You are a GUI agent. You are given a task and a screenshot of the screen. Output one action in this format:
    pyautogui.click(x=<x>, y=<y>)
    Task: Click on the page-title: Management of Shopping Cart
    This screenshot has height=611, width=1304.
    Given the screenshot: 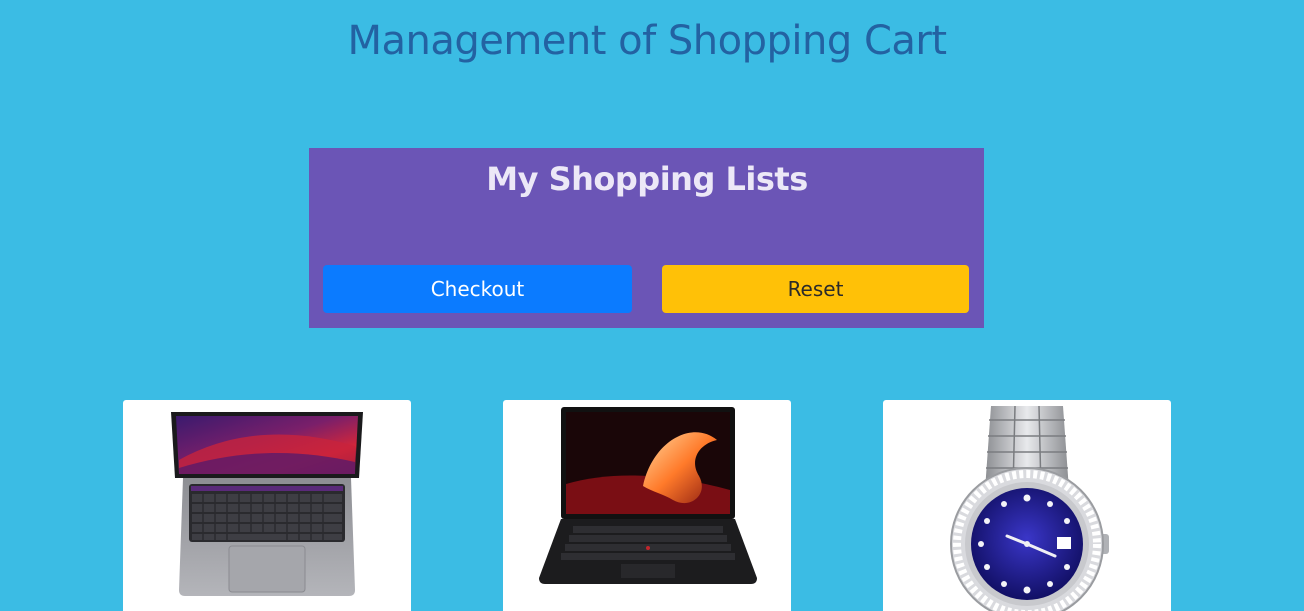 What is the action you would take?
    pyautogui.click(x=647, y=41)
    